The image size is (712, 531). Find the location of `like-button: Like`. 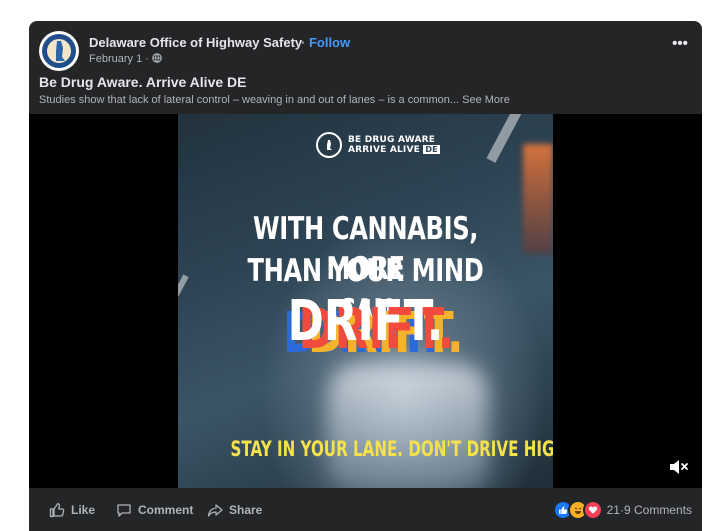

like-button: Like is located at coordinates (72, 510).